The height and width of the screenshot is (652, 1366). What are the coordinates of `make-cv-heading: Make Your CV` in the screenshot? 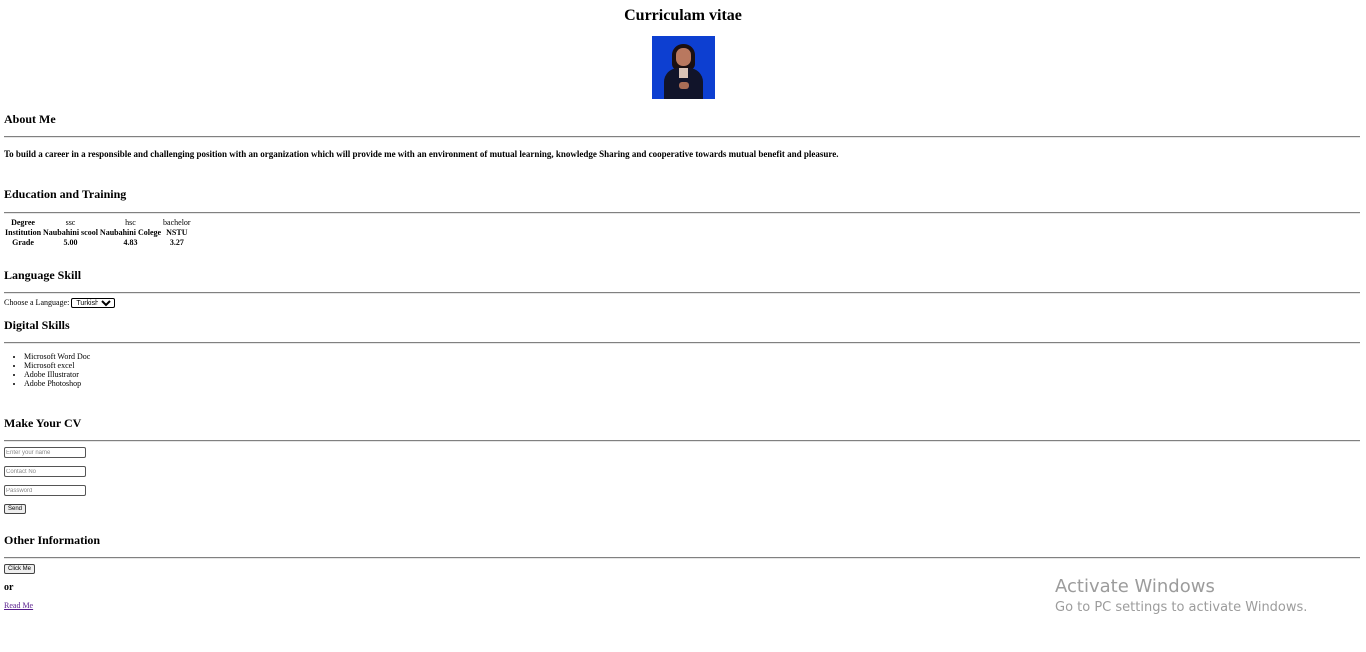 It's located at (43, 423).